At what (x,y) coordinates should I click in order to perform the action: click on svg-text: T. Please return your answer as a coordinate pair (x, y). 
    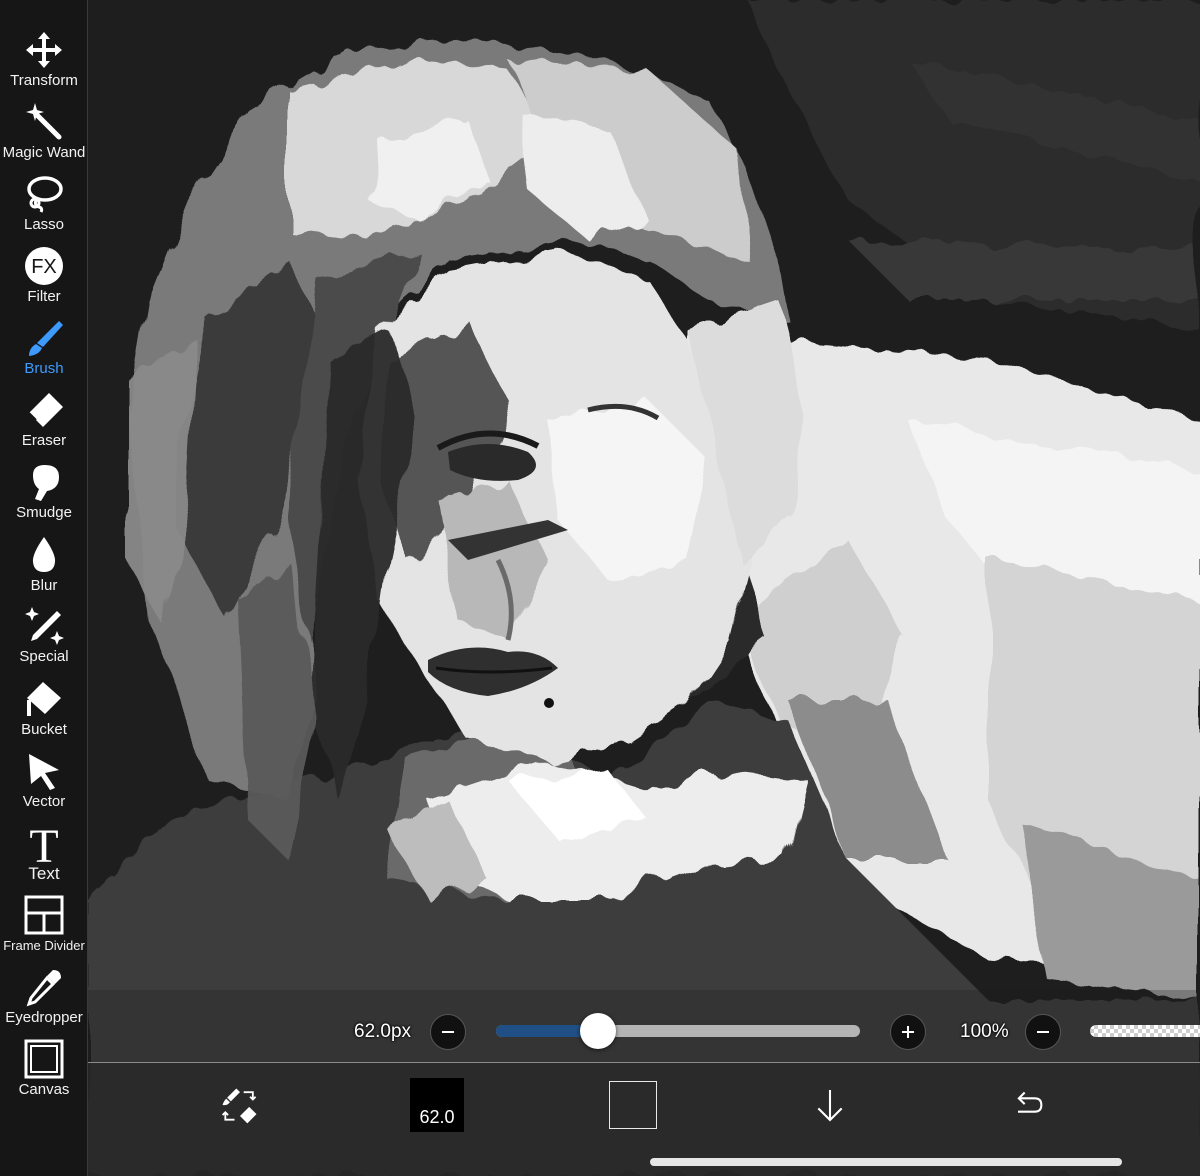
    Looking at the image, I should click on (43, 843).